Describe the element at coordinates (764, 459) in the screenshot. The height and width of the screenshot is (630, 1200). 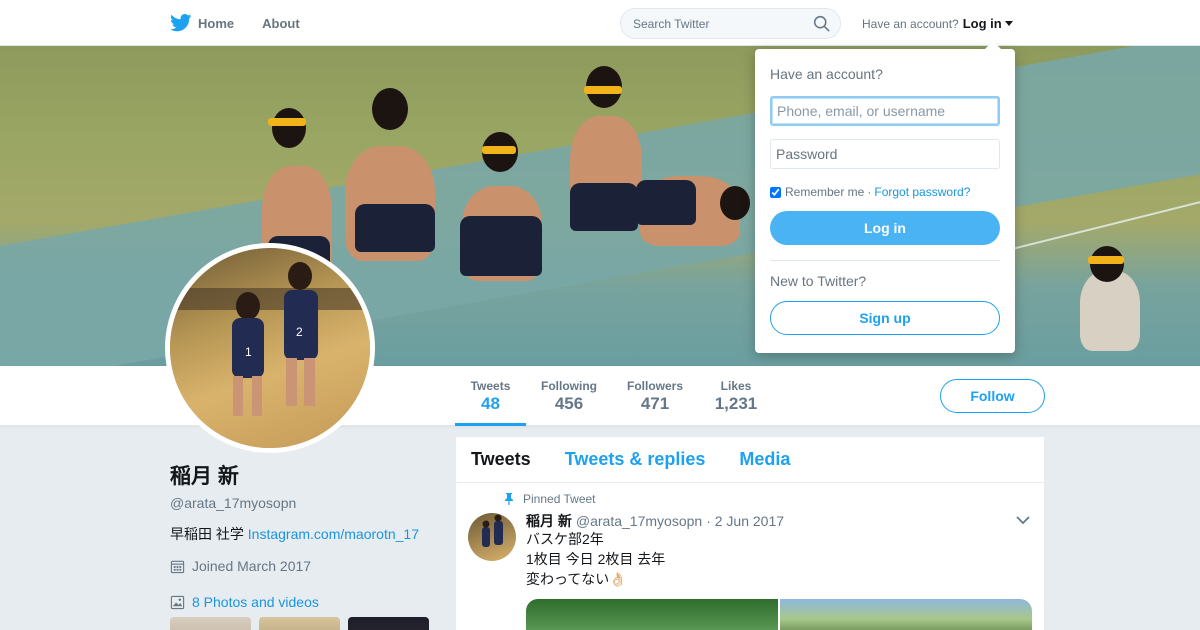
I see `tab-media: Media` at that location.